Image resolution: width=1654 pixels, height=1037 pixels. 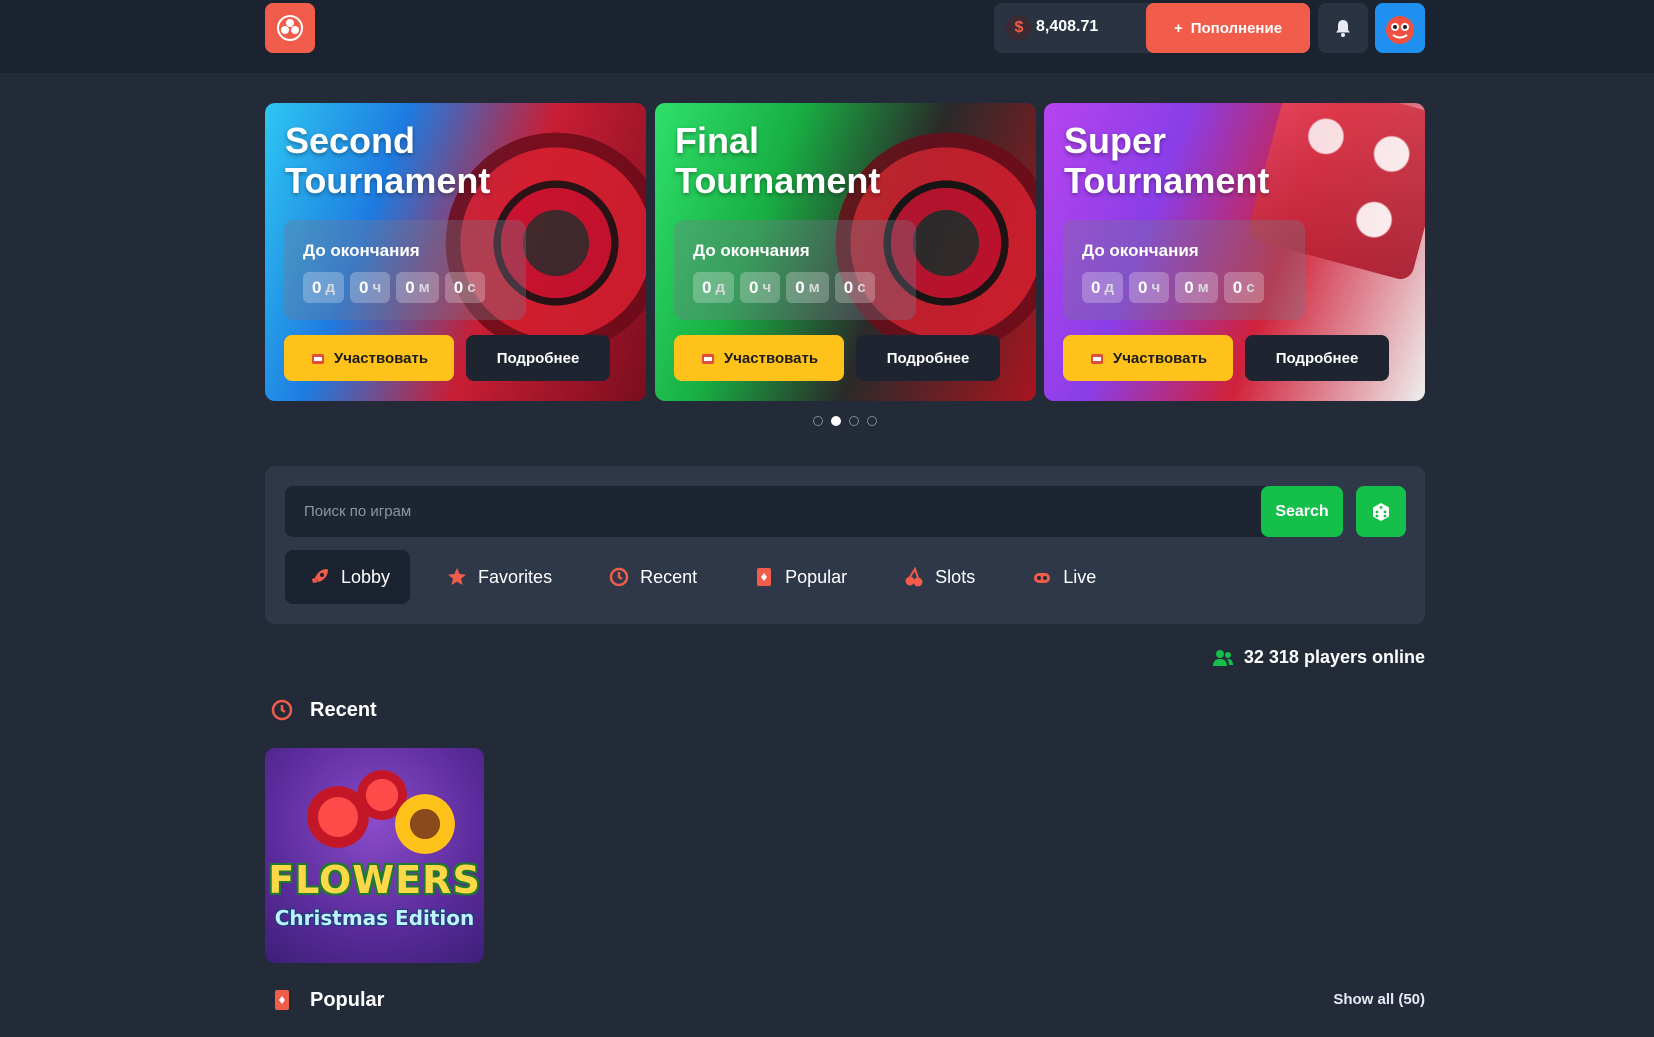 I want to click on random-game-button, so click(x=1381, y=511).